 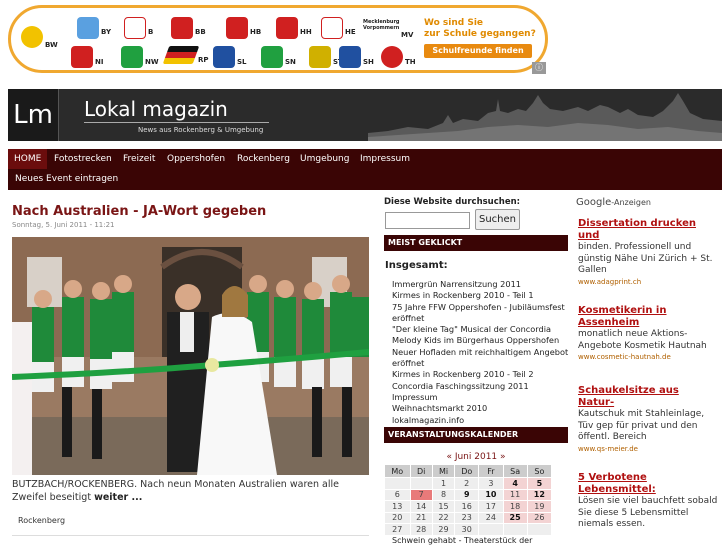 What do you see at coordinates (482, 374) in the screenshot?
I see `list-item: Kirmes in Rockenberg 2010 - Teil 2` at bounding box center [482, 374].